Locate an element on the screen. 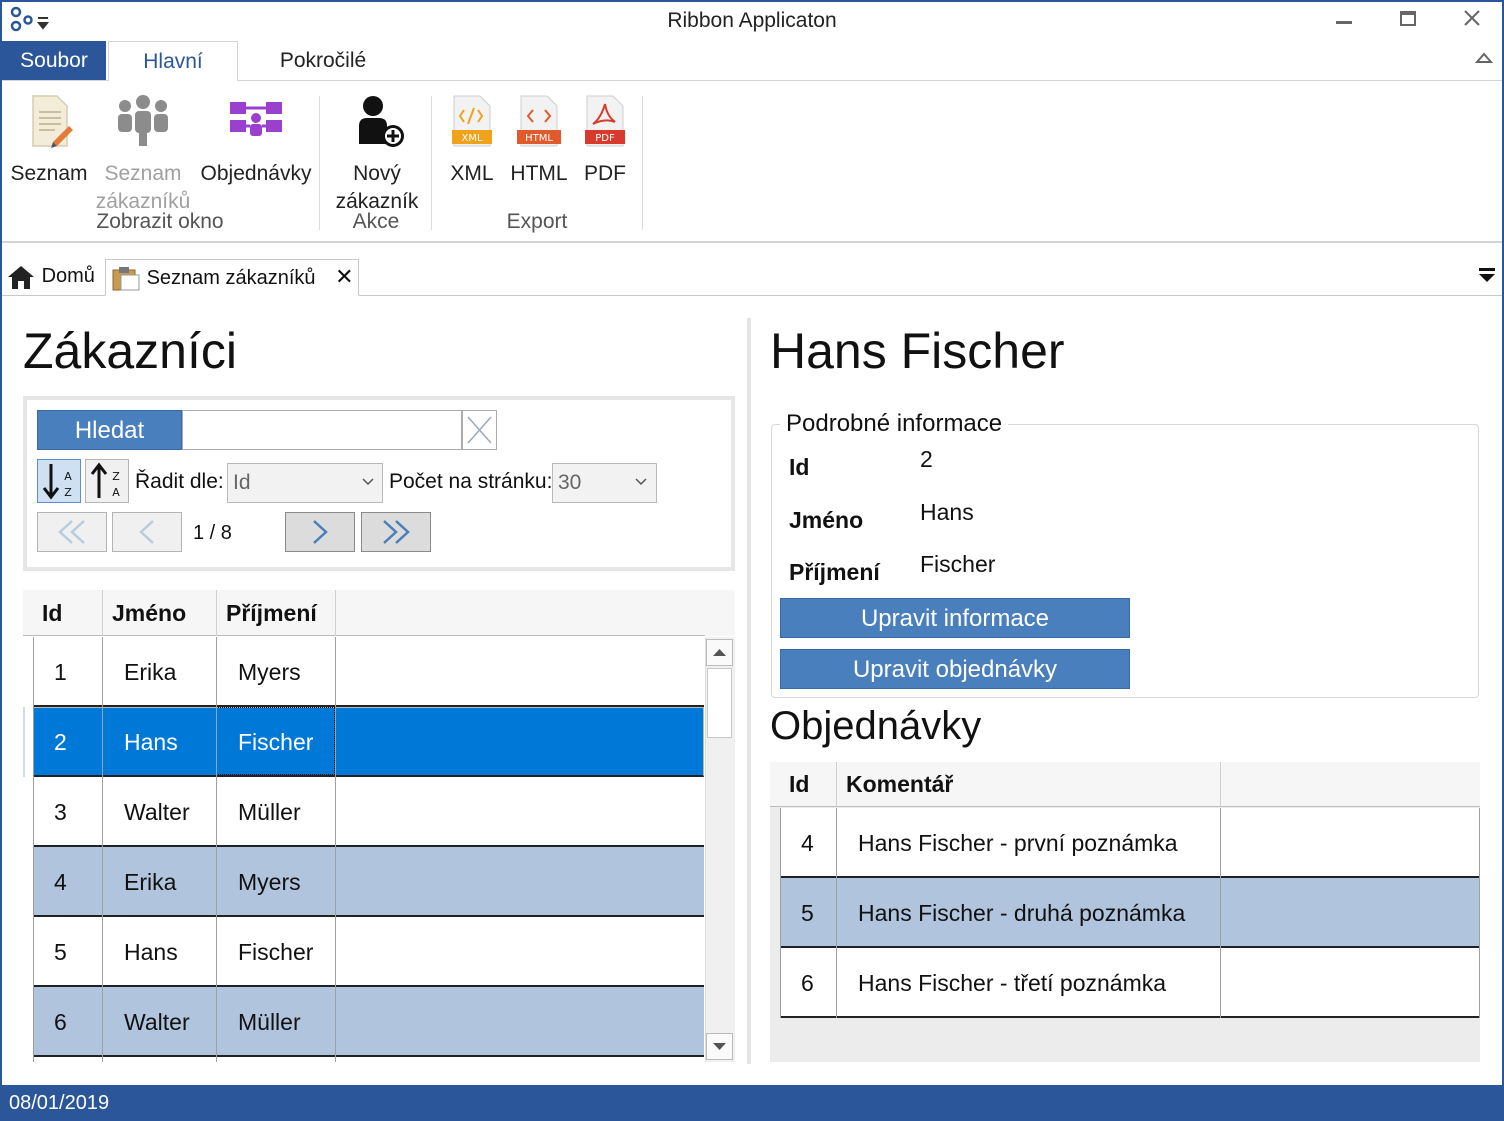 This screenshot has width=1504, height=1121. field-label-prijmeni: Příjmení is located at coordinates (834, 572).